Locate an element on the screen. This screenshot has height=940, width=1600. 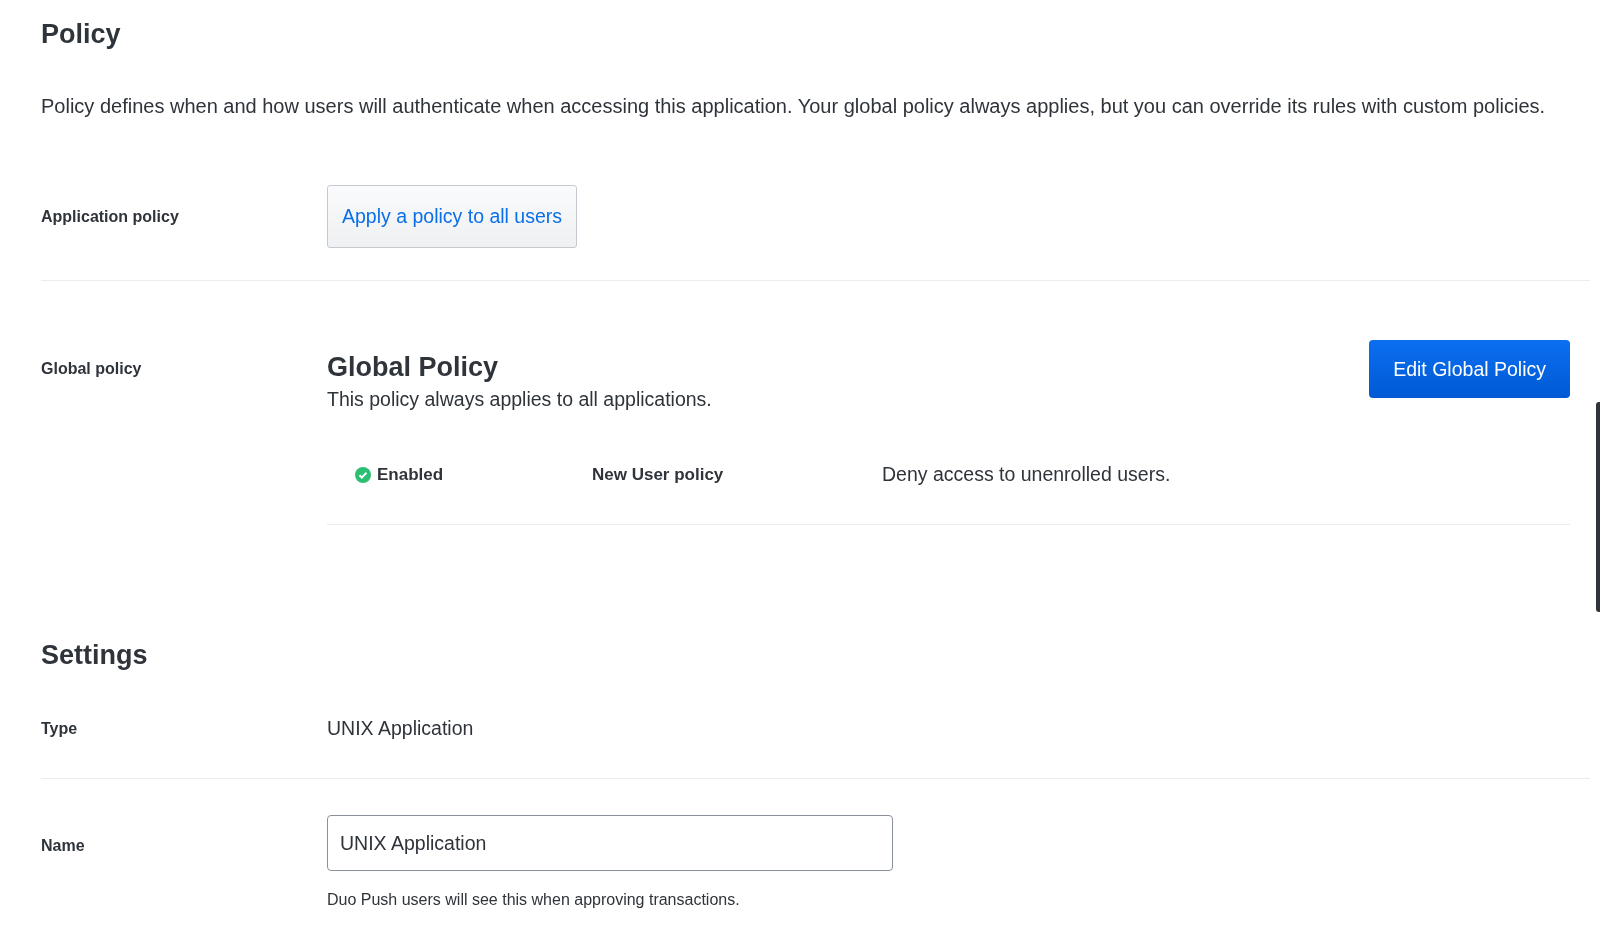
field-label: Global policy is located at coordinates (92, 368).